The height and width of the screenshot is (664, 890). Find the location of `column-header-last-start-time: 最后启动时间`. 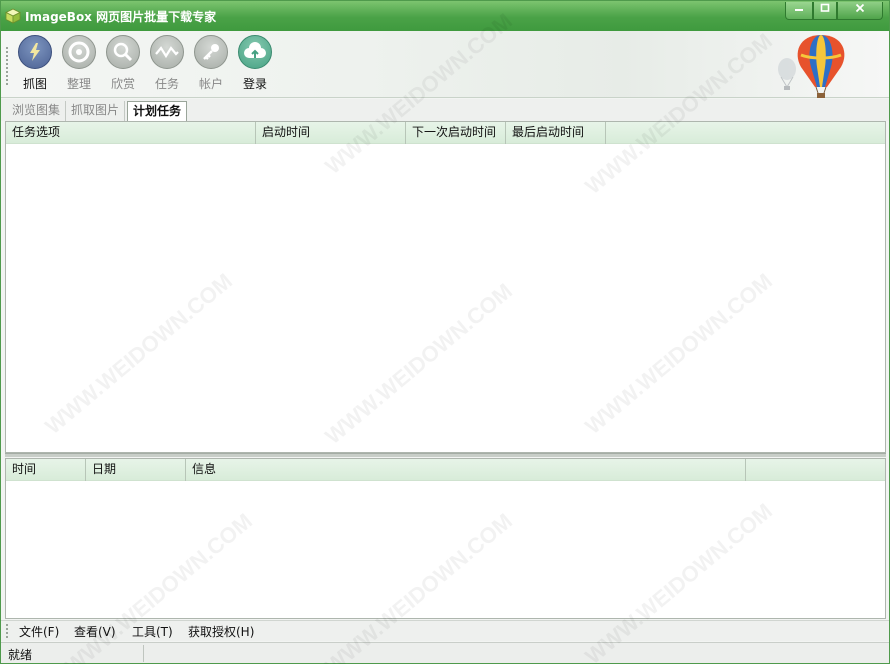

column-header-last-start-time: 最后启动时间 is located at coordinates (556, 133).